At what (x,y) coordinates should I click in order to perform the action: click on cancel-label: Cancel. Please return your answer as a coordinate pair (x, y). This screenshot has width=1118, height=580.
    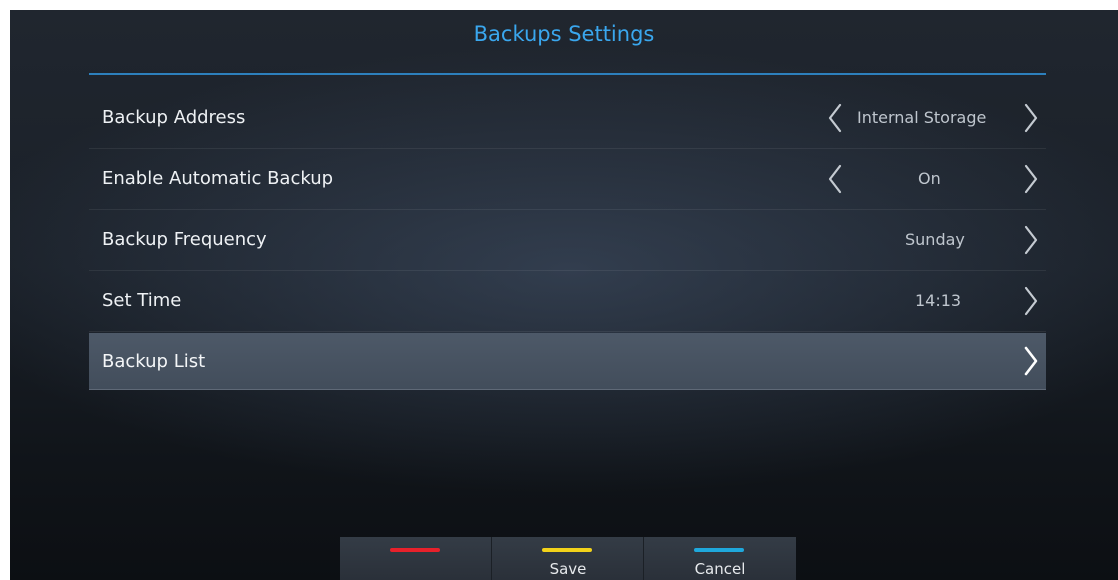
    Looking at the image, I should click on (720, 569).